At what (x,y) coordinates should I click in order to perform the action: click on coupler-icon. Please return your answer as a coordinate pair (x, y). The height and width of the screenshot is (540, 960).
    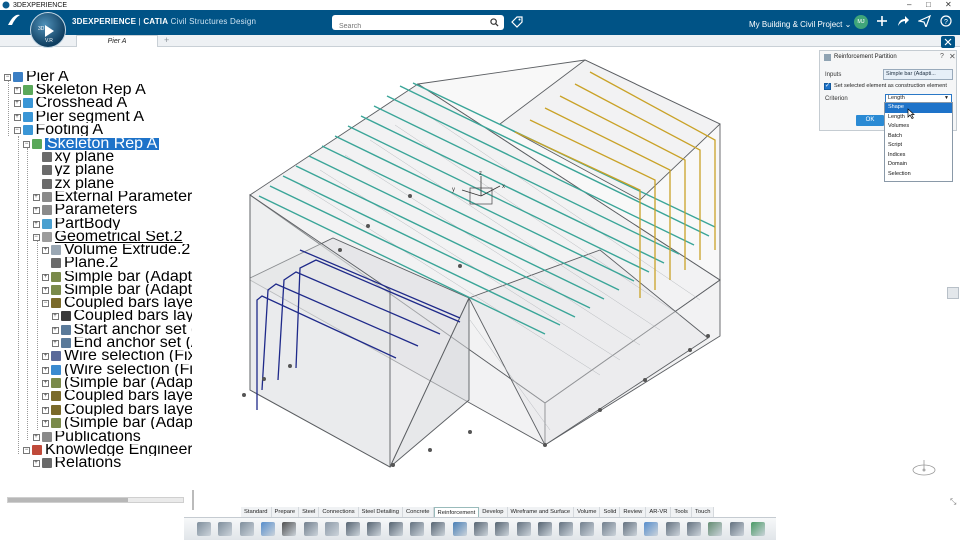
    Looking at the image, I should click on (544, 529).